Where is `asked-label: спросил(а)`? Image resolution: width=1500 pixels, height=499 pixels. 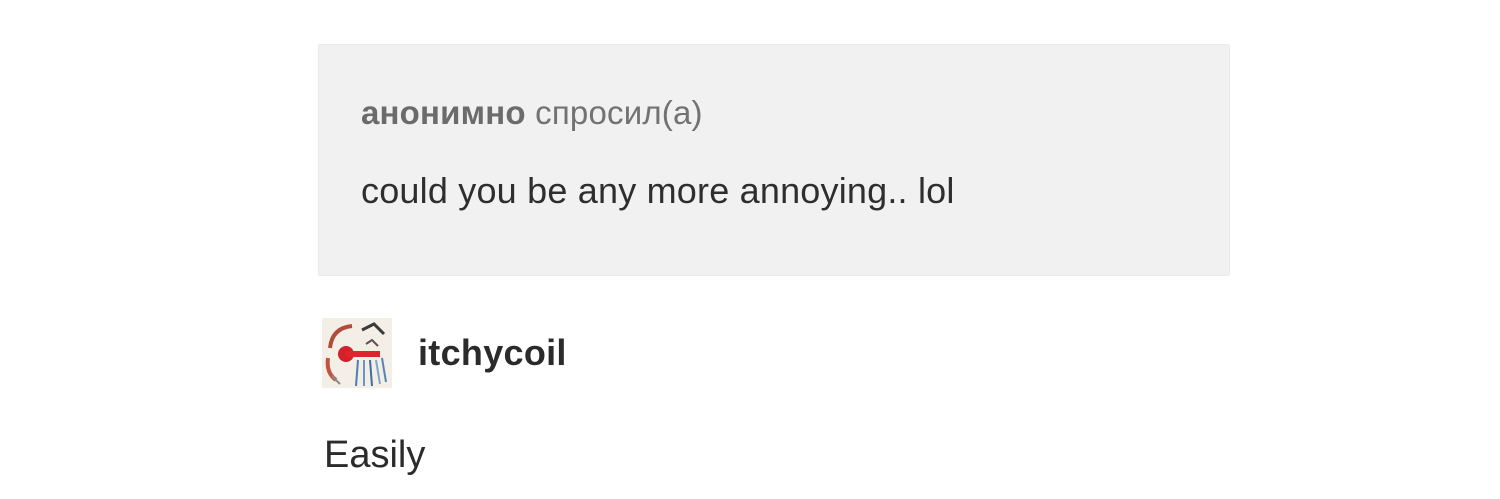
asked-label: спросил(а) is located at coordinates (619, 112).